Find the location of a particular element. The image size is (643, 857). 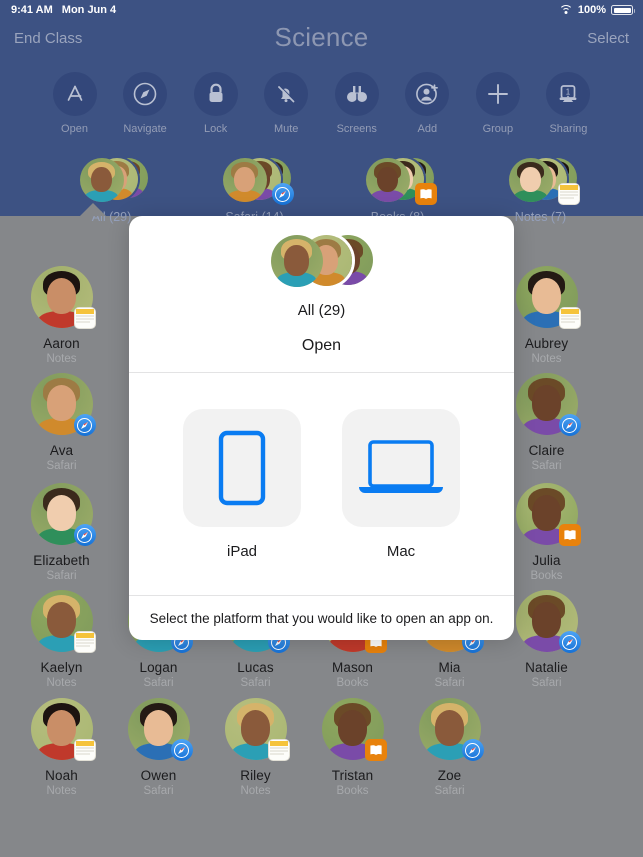

student-name: Lucas is located at coordinates (255, 667).